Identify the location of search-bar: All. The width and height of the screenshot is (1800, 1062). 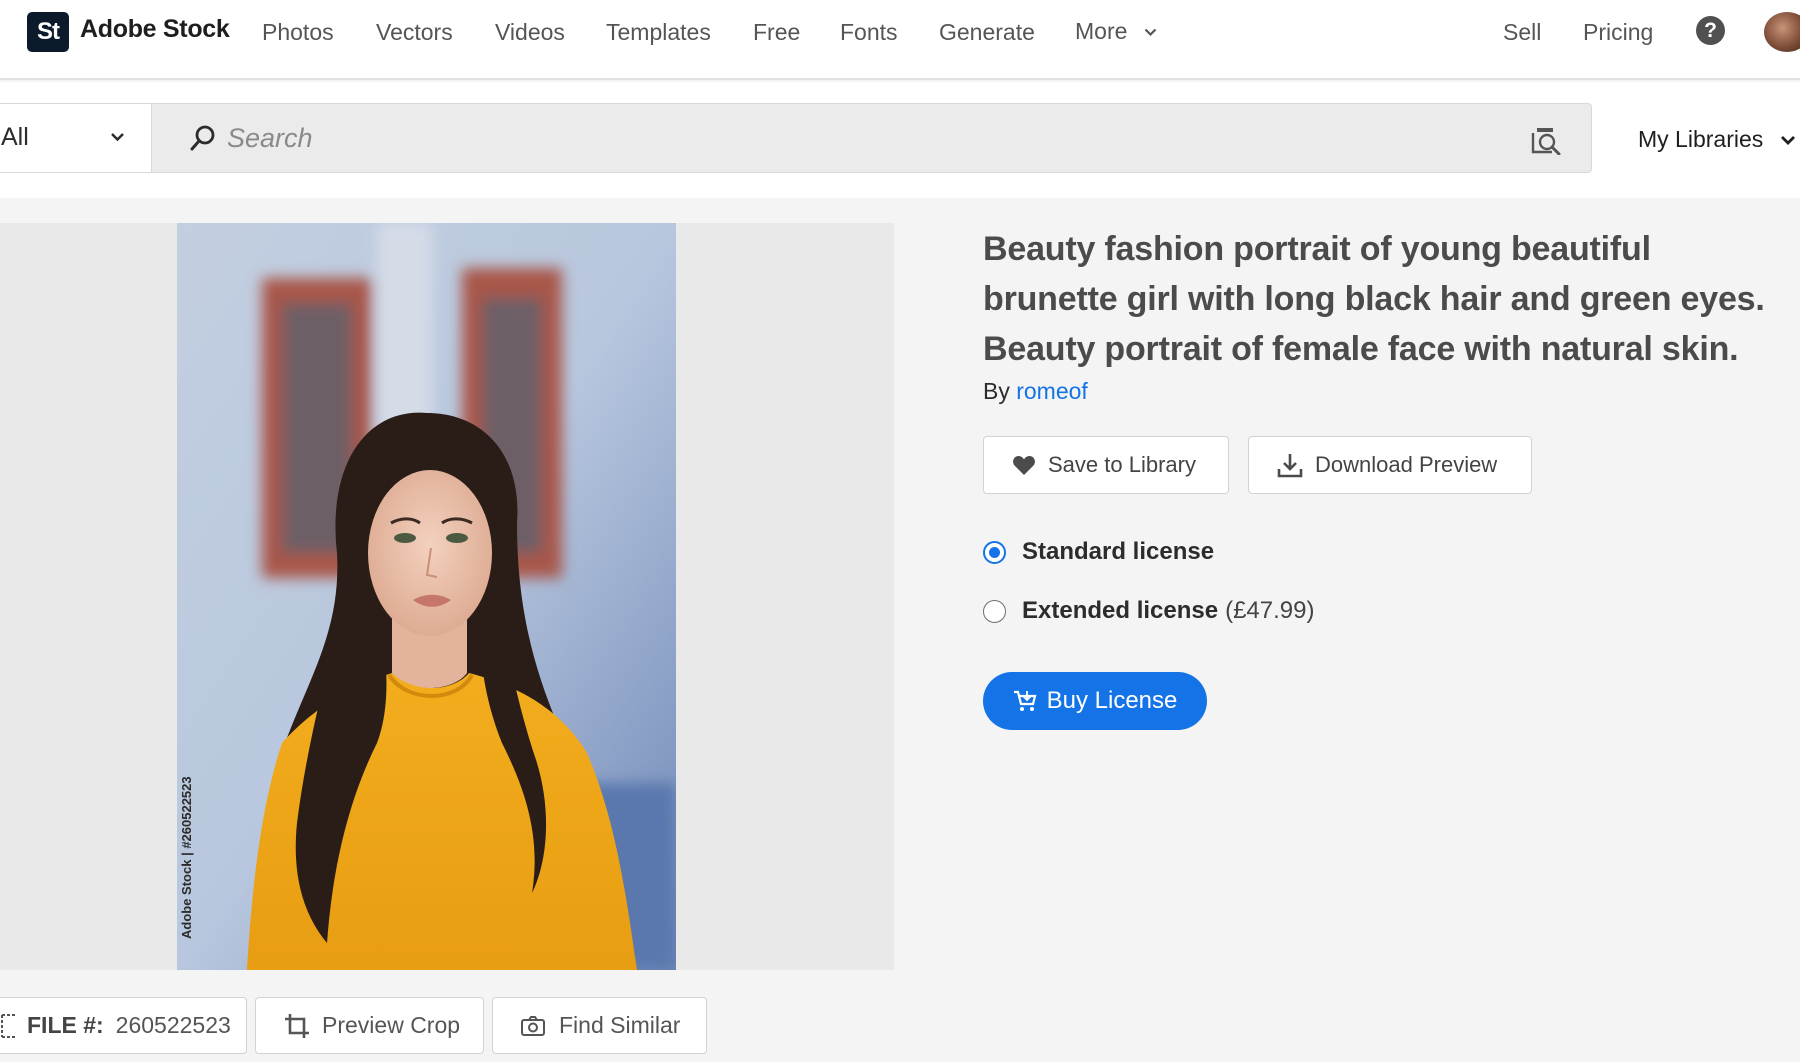
(796, 138).